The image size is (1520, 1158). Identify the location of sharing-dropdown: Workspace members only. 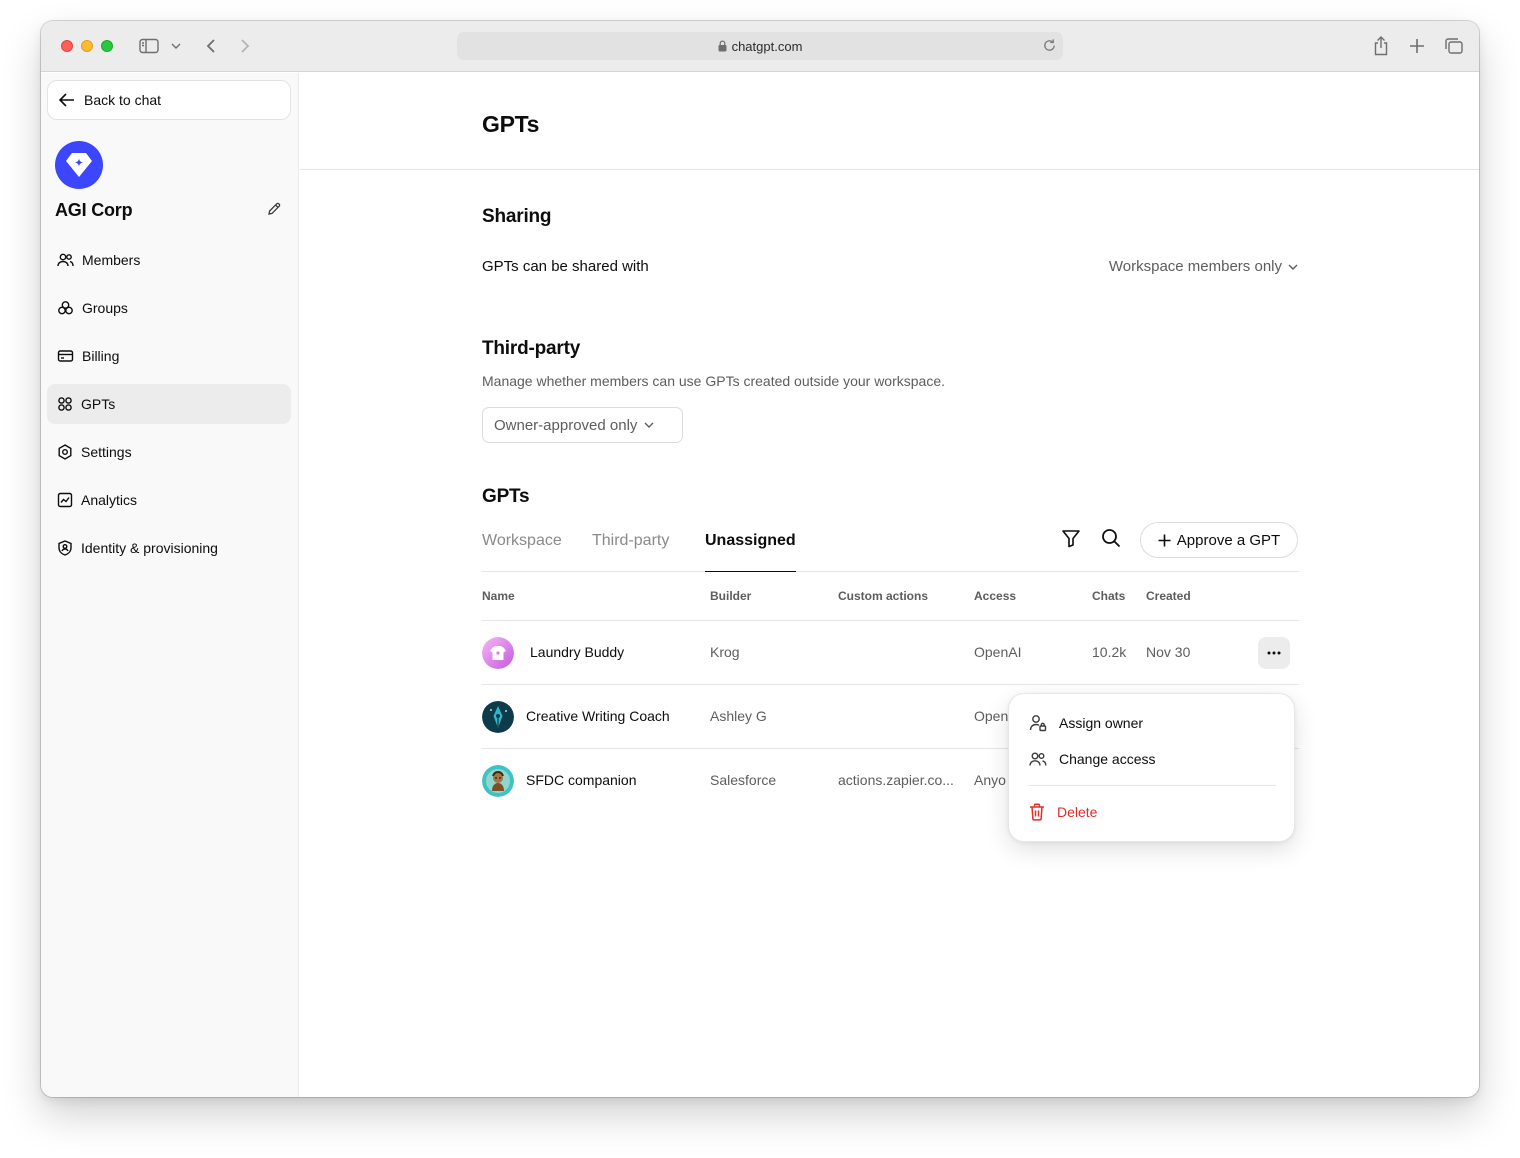
(1203, 266).